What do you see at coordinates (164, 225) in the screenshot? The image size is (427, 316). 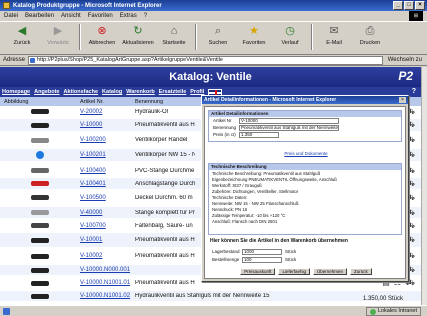 I see `article-description: Faltenbalg, Säure- un` at bounding box center [164, 225].